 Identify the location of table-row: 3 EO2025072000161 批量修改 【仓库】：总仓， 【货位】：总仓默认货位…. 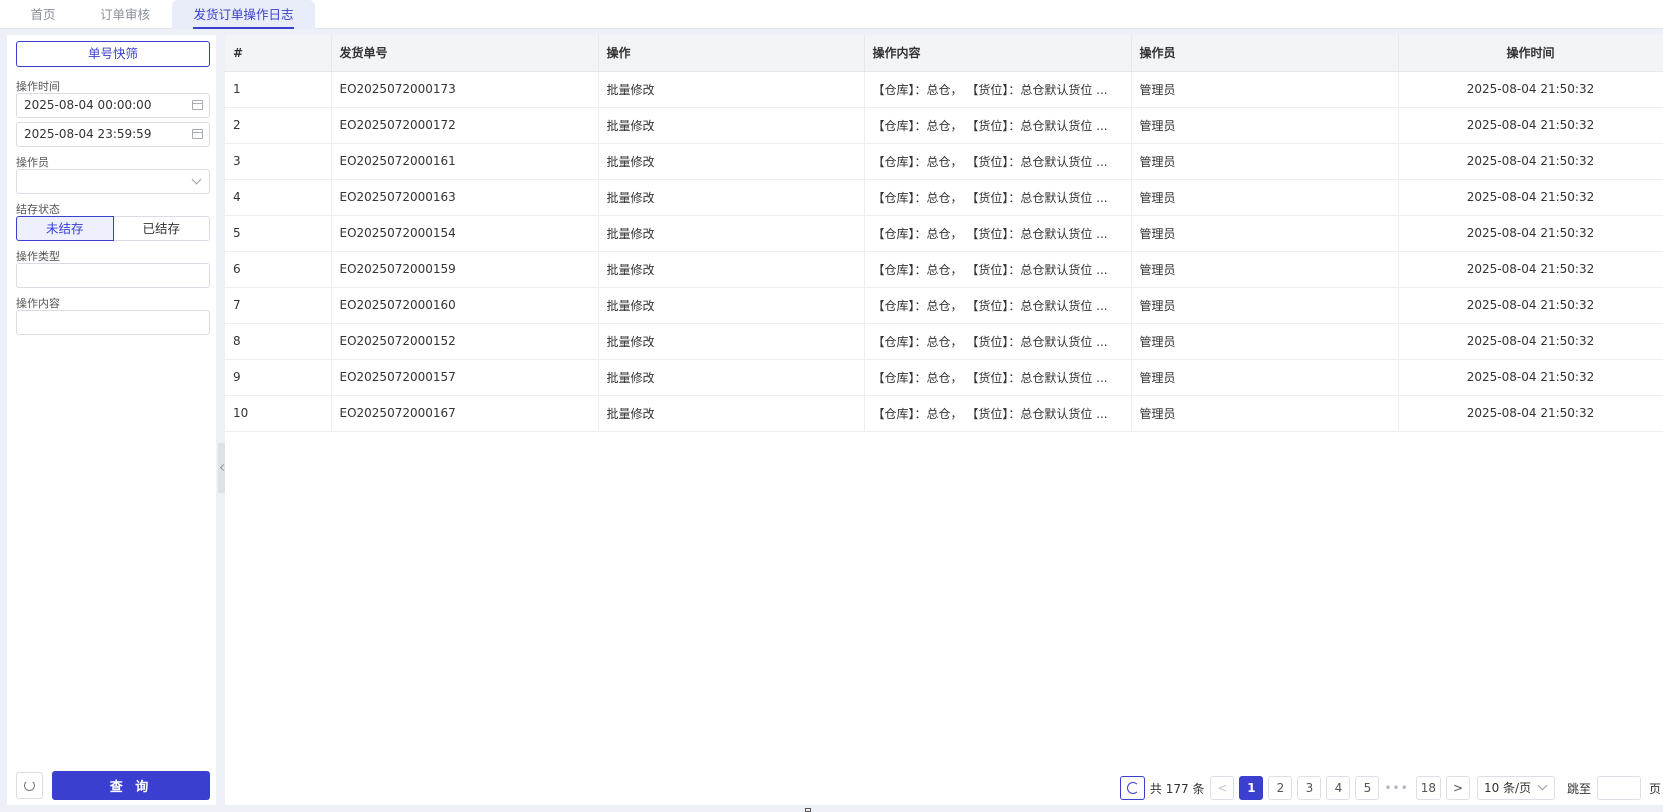
(944, 161).